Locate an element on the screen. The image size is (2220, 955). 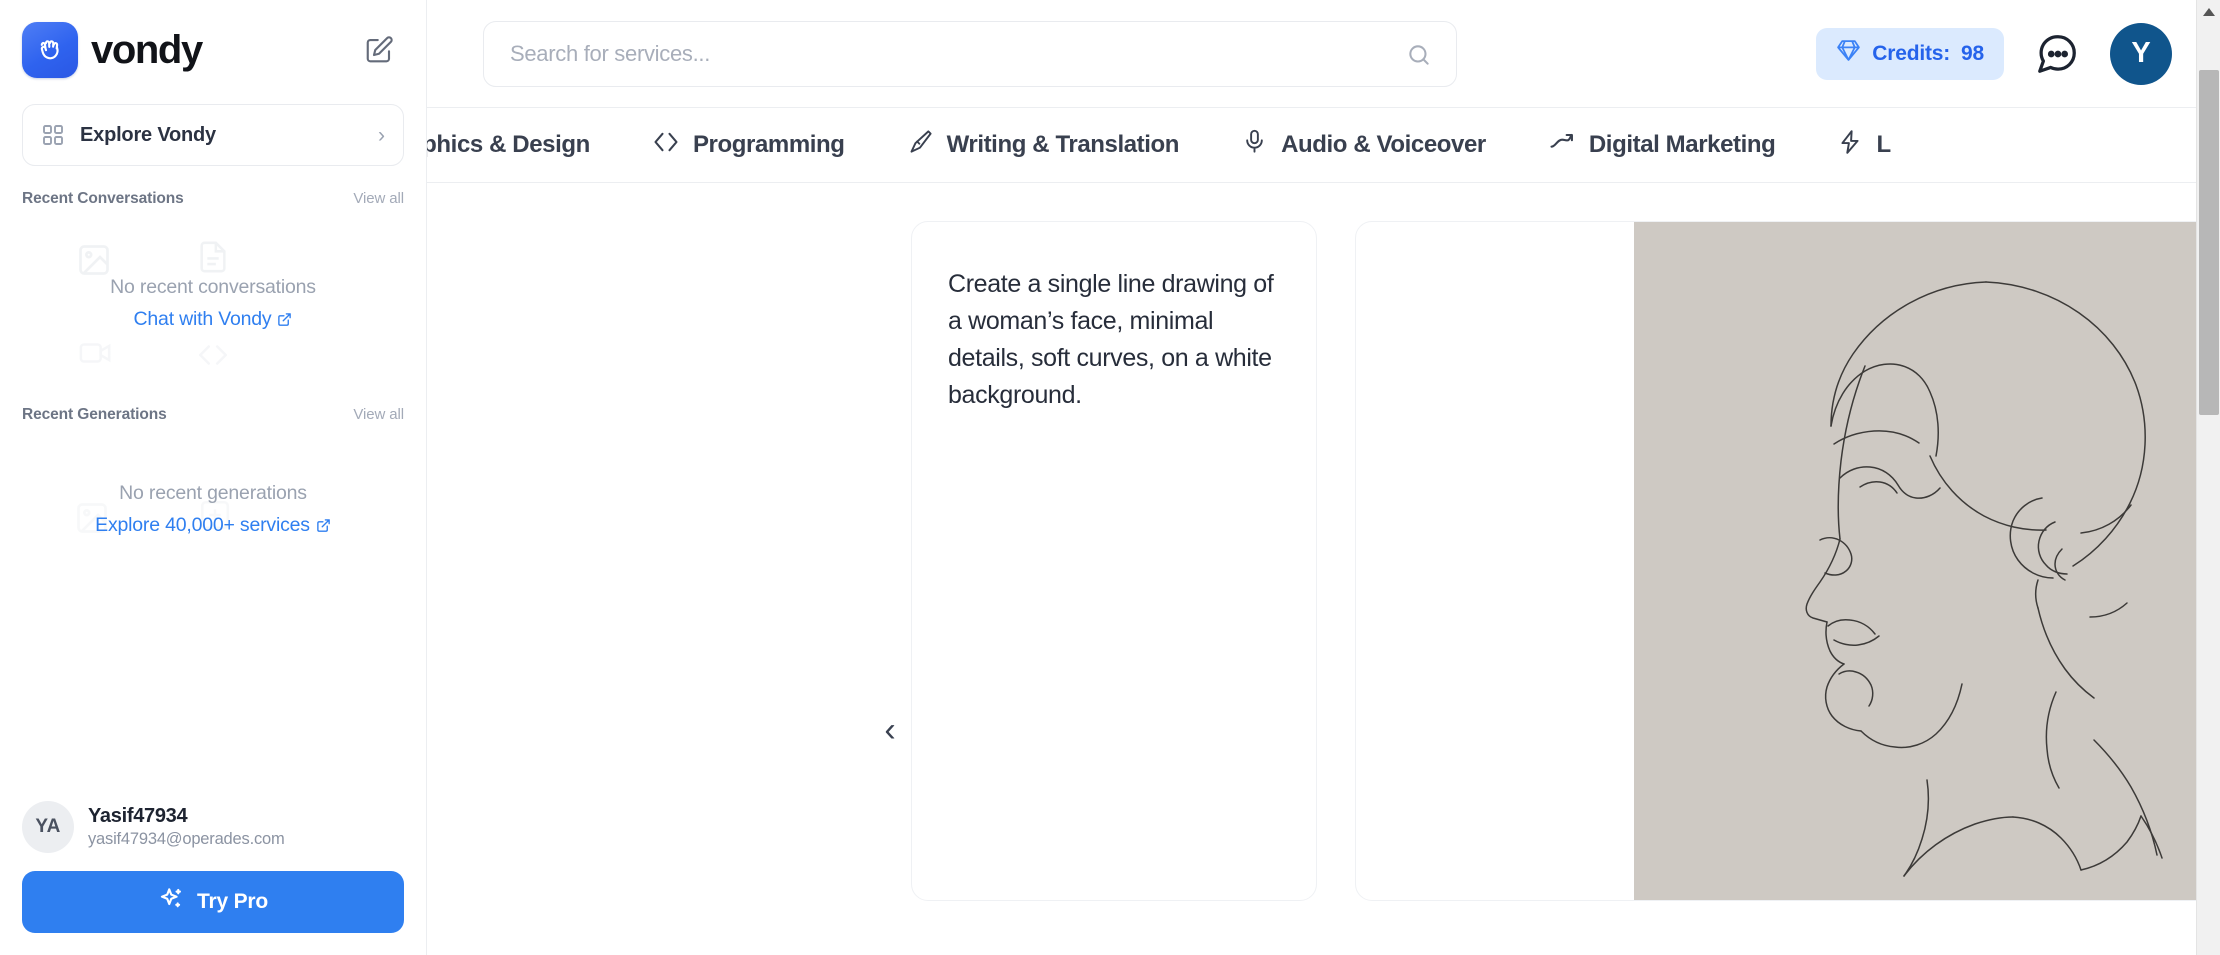
tab-audio-voiceover: Audio & Voiceover is located at coordinates (1363, 145).